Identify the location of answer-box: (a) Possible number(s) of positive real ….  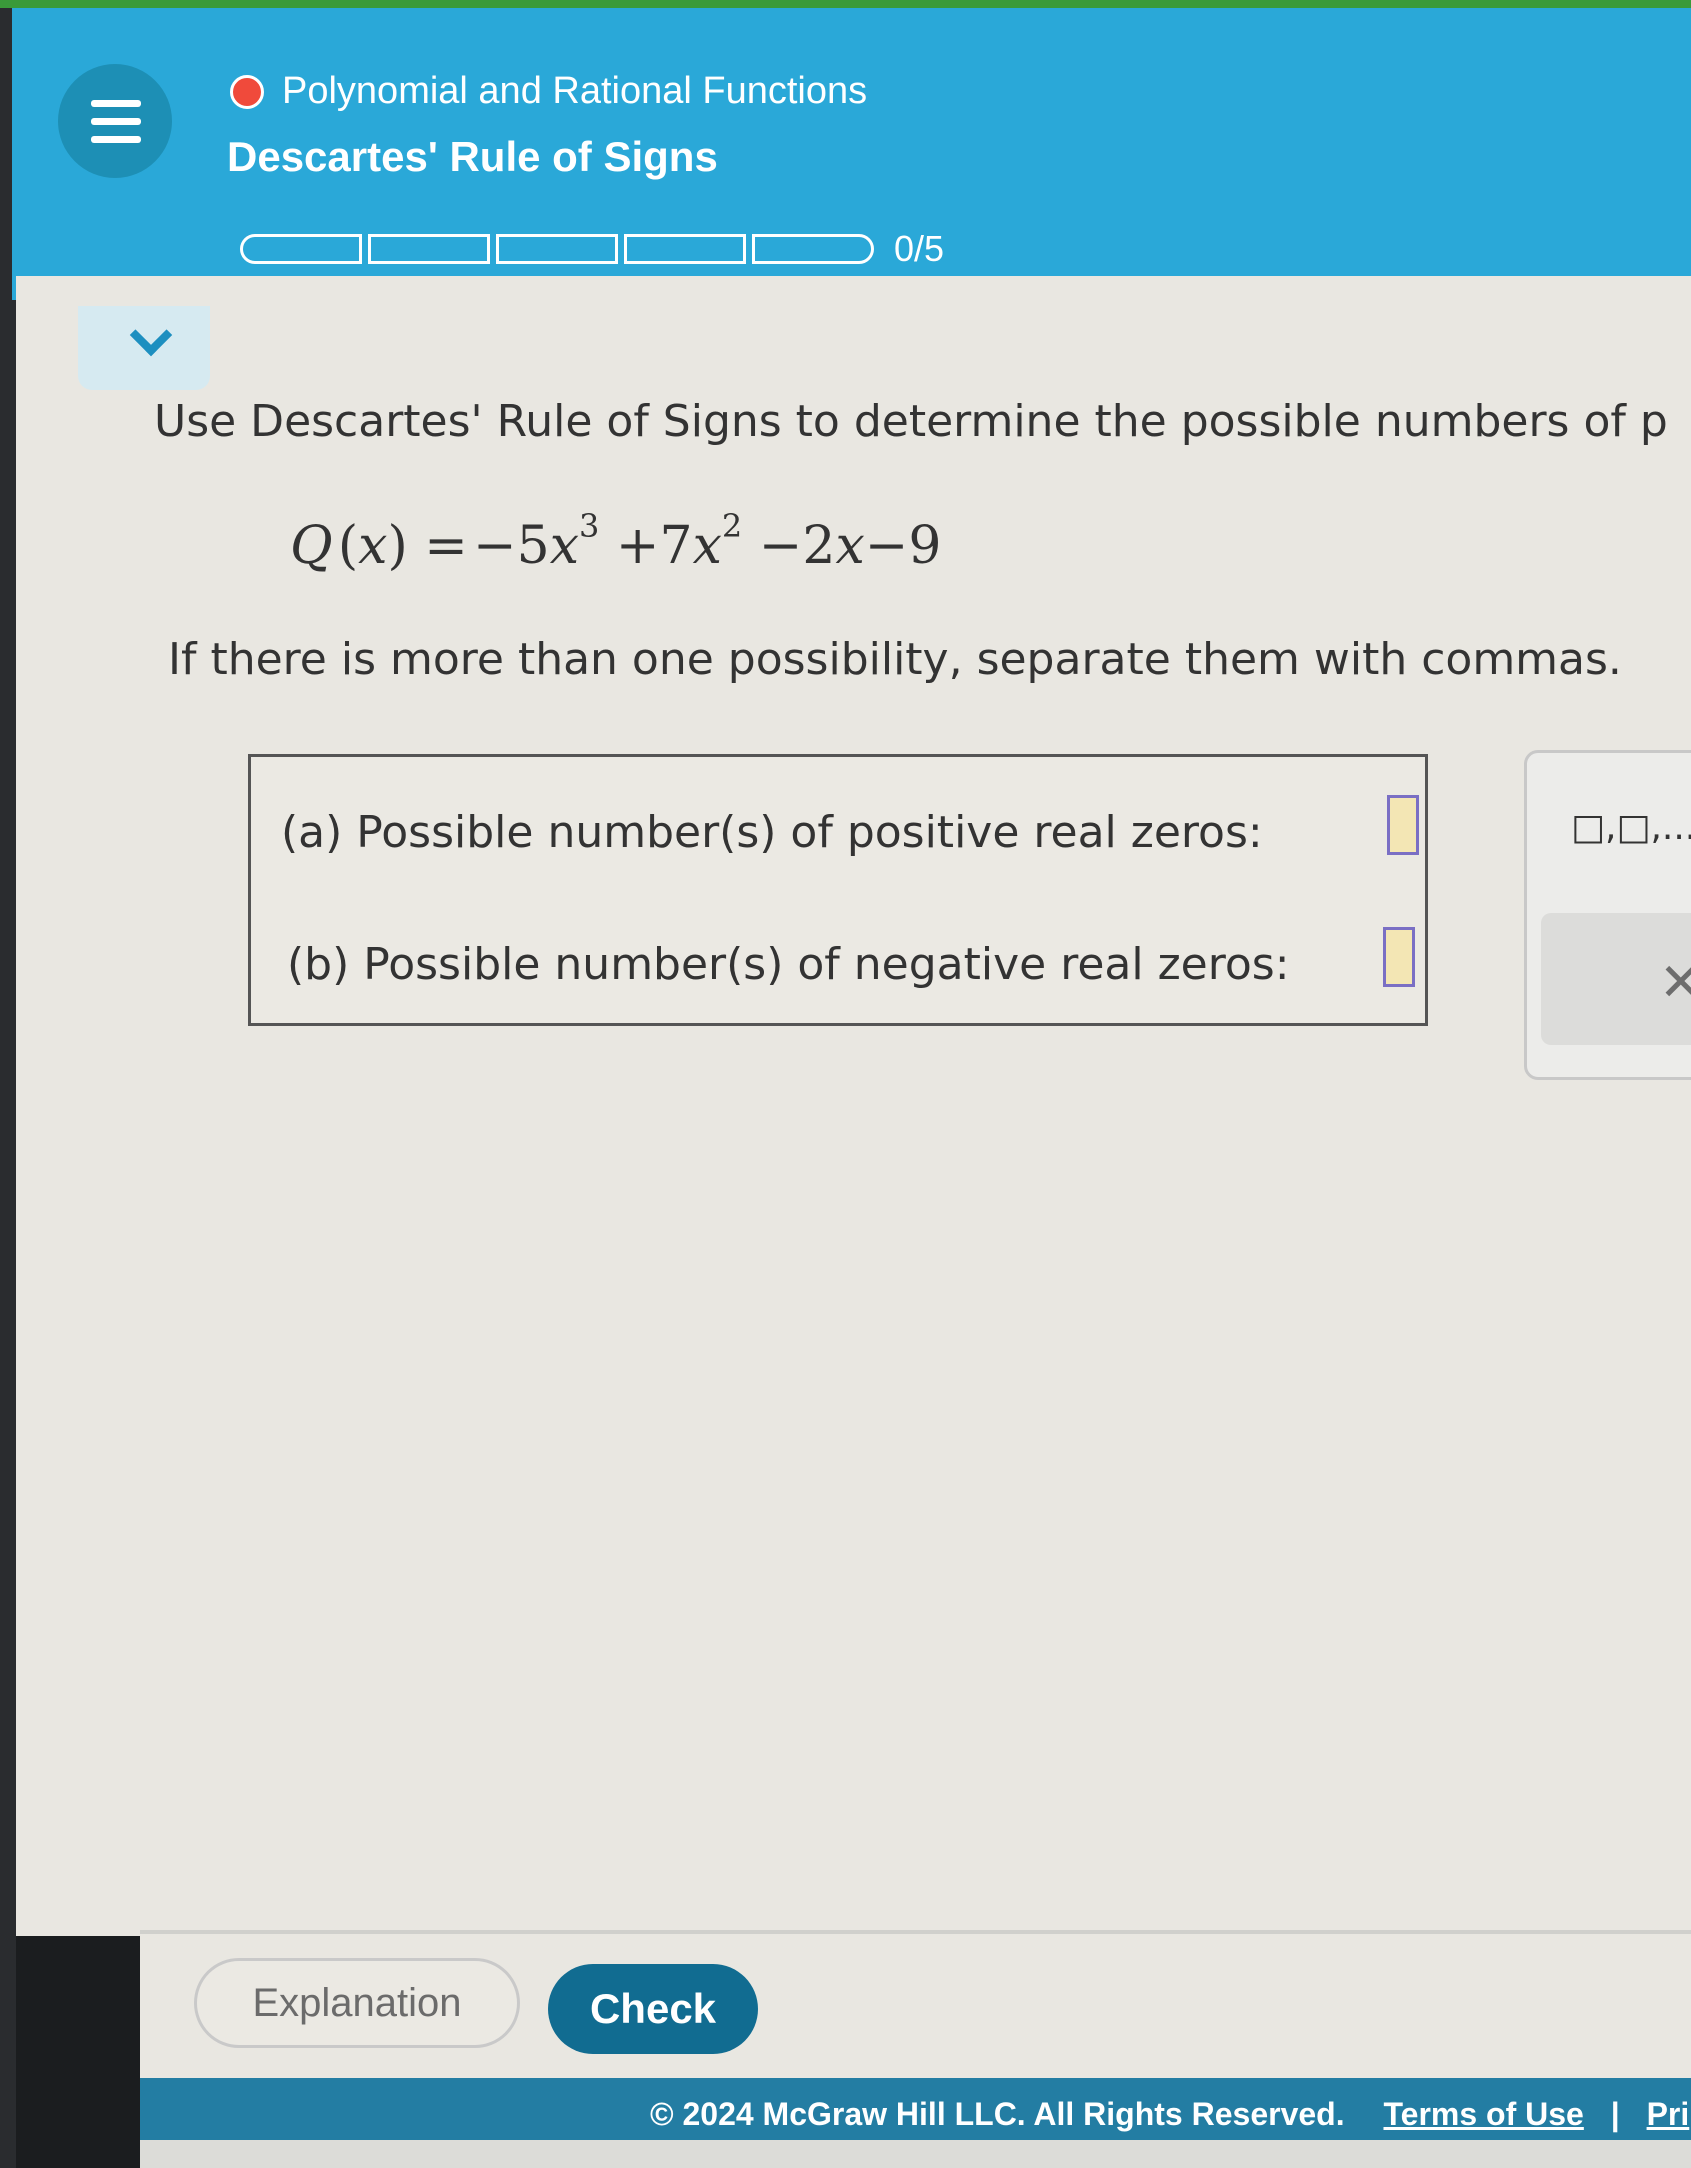
(838, 890).